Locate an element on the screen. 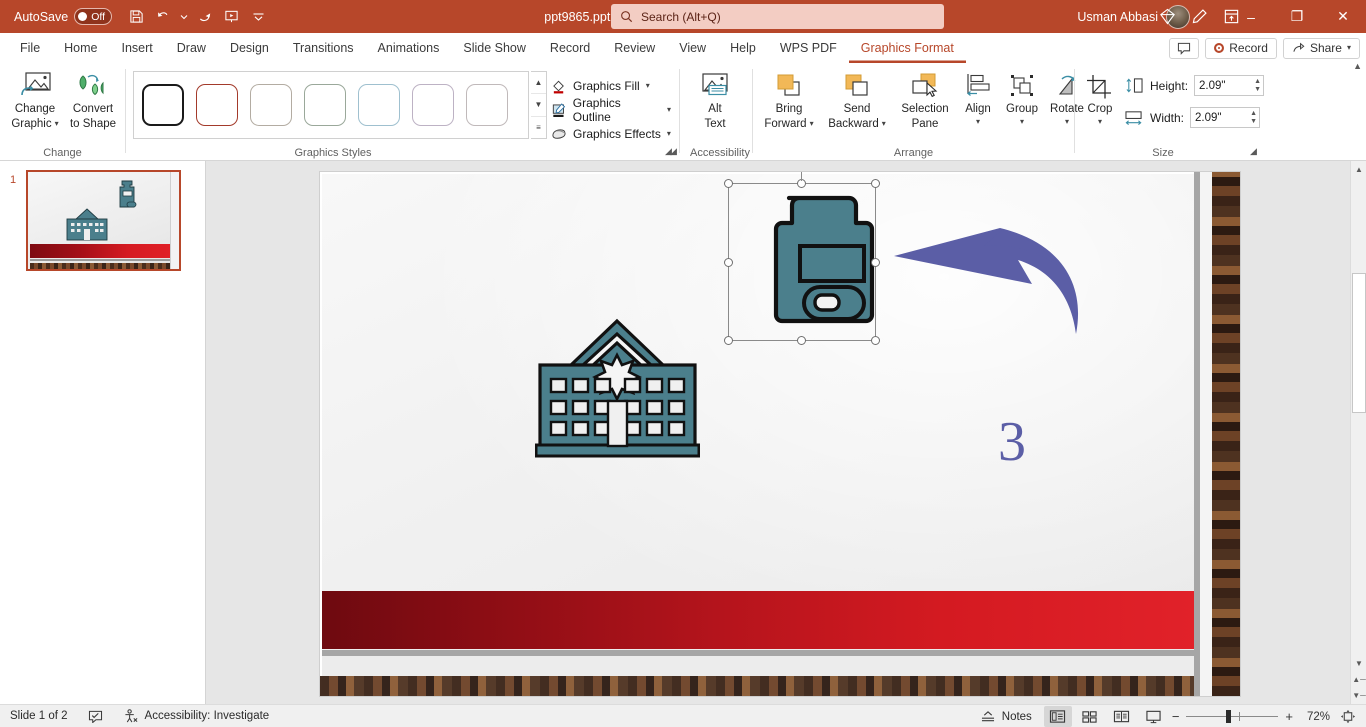 This screenshot has height=727, width=1366. alt-text-button: Alt Text is located at coordinates (715, 103).